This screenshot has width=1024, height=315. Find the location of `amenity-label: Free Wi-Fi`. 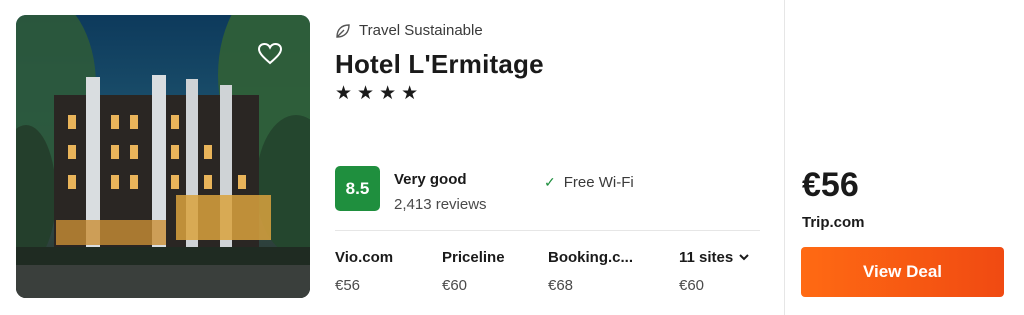

amenity-label: Free Wi-Fi is located at coordinates (598, 182).